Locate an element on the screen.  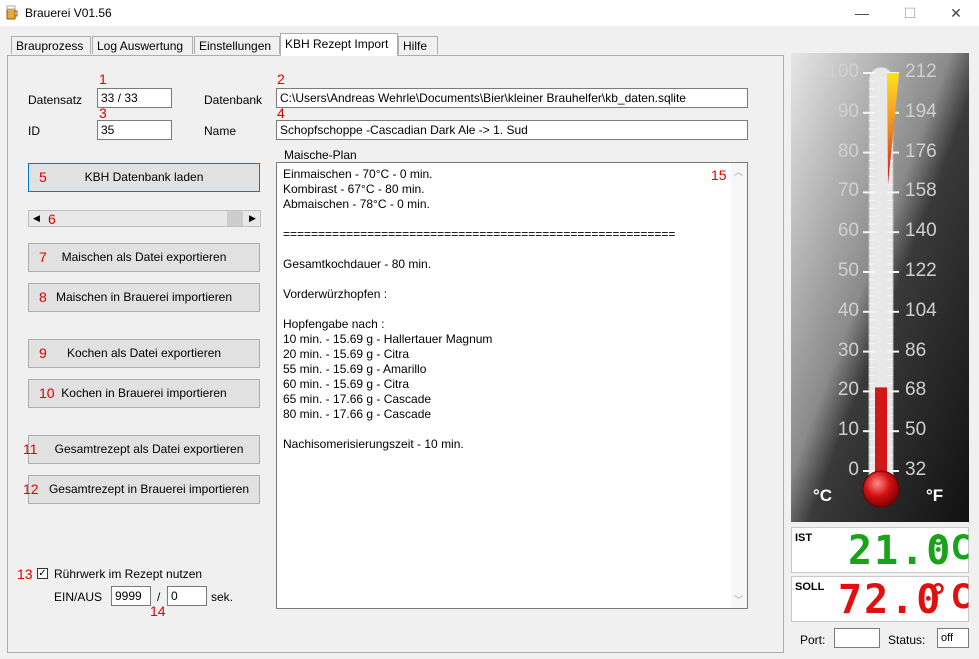
celsius-tick-label: 10 is located at coordinates (848, 430).